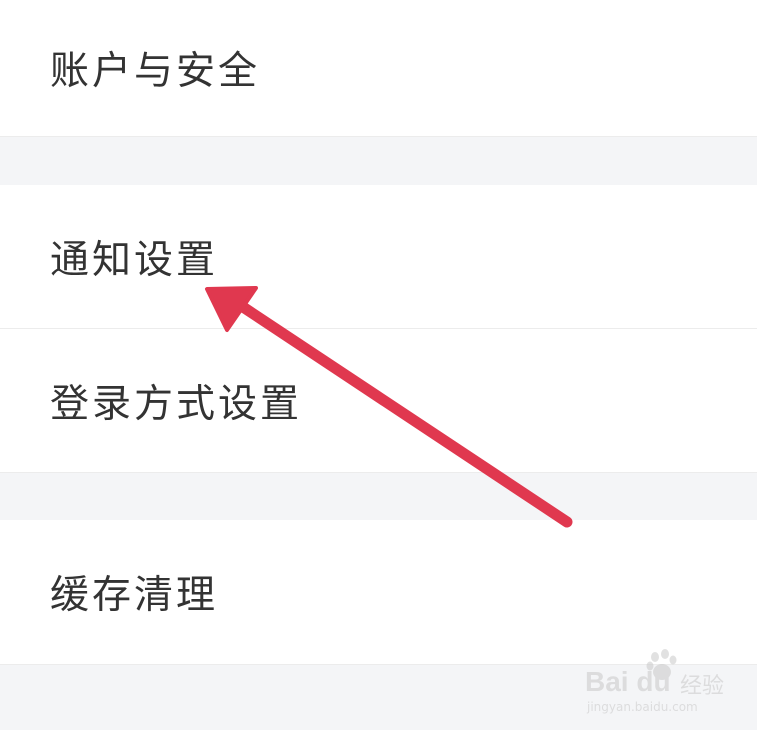 The image size is (757, 730). What do you see at coordinates (134, 260) in the screenshot?
I see `settings-item-label: 通知设置` at bounding box center [134, 260].